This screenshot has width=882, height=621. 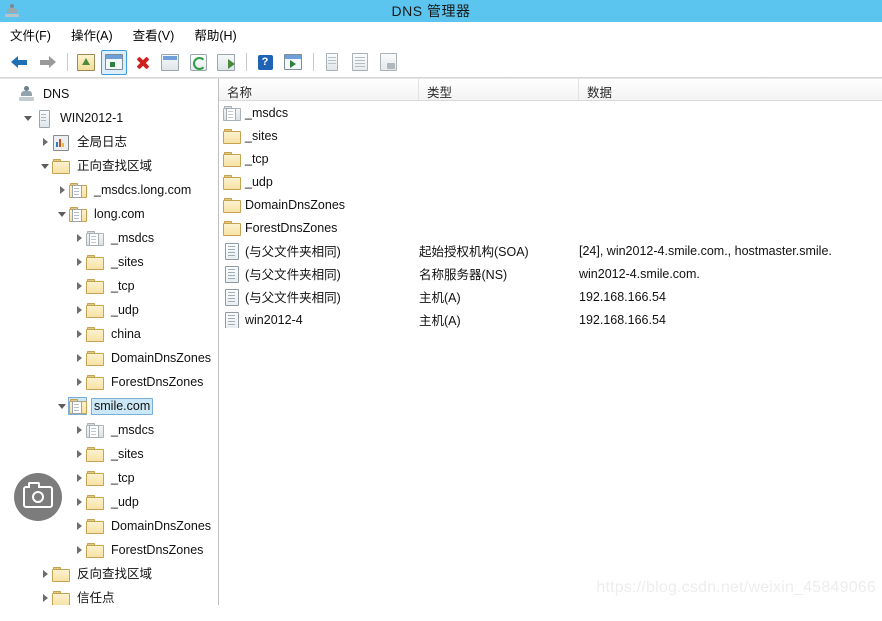 What do you see at coordinates (170, 62) in the screenshot?
I see `properties-button` at bounding box center [170, 62].